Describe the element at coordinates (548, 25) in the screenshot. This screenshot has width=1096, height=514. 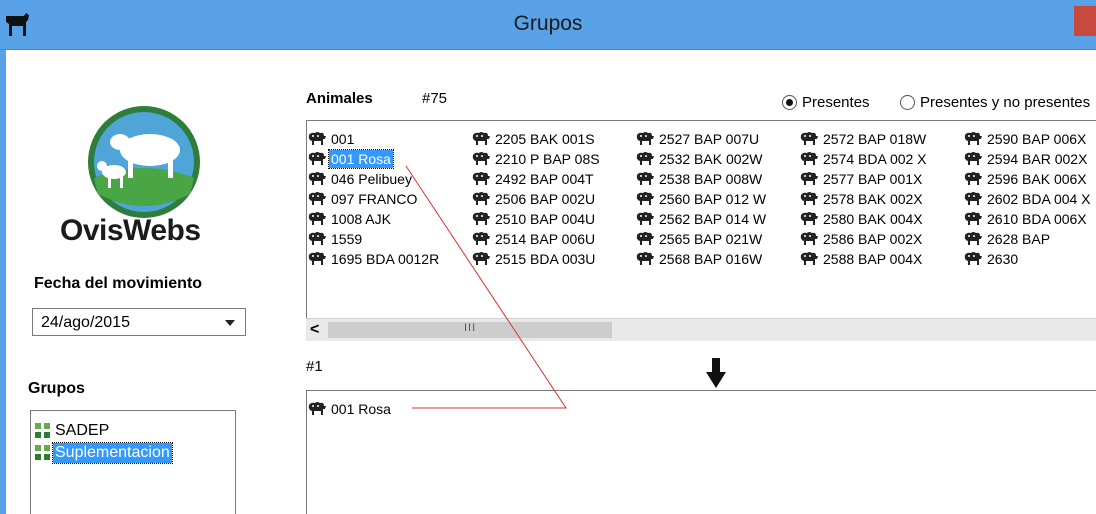
I see `title-bar: Grupos` at that location.